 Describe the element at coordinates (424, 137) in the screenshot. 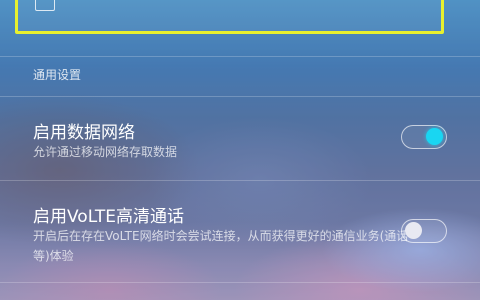

I see `data-network-toggle` at that location.